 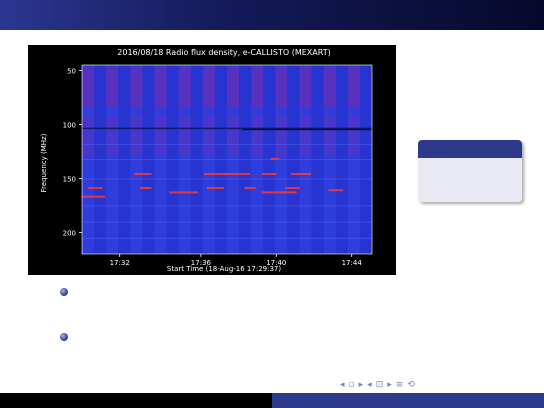 I want to click on y-tick-label: 100, so click(x=69, y=125).